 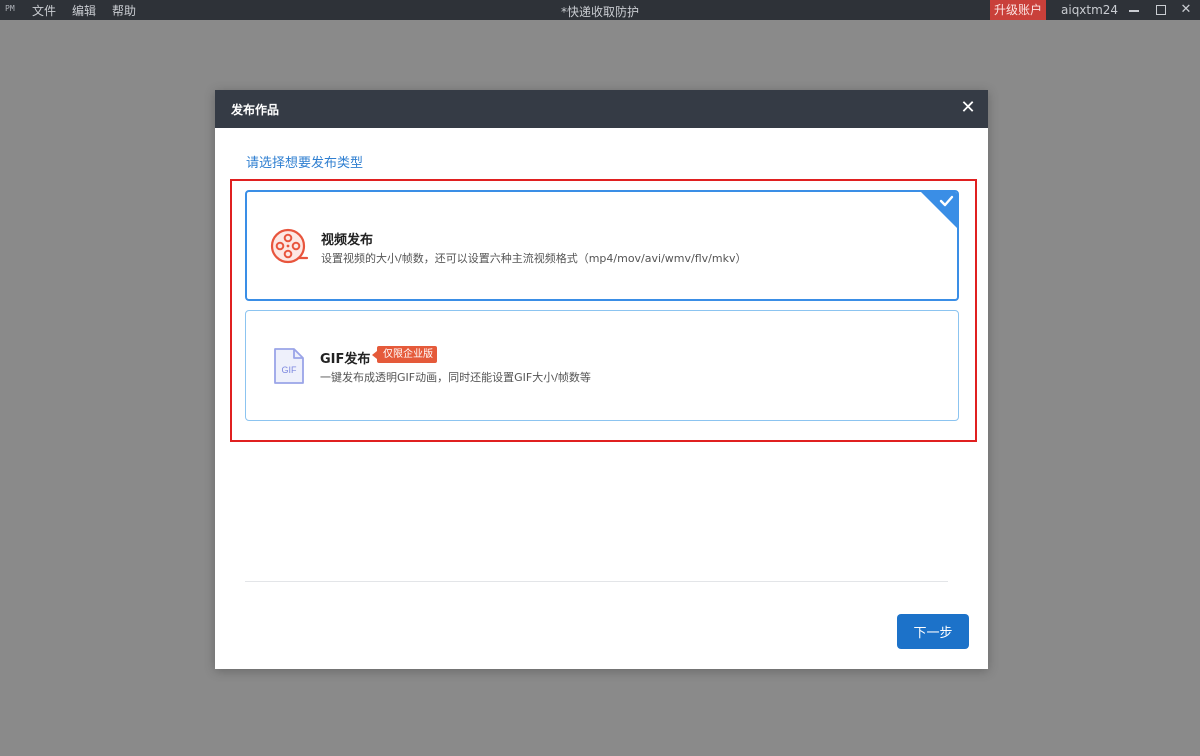 What do you see at coordinates (345, 359) in the screenshot?
I see `option-gif-name: GIF发布` at bounding box center [345, 359].